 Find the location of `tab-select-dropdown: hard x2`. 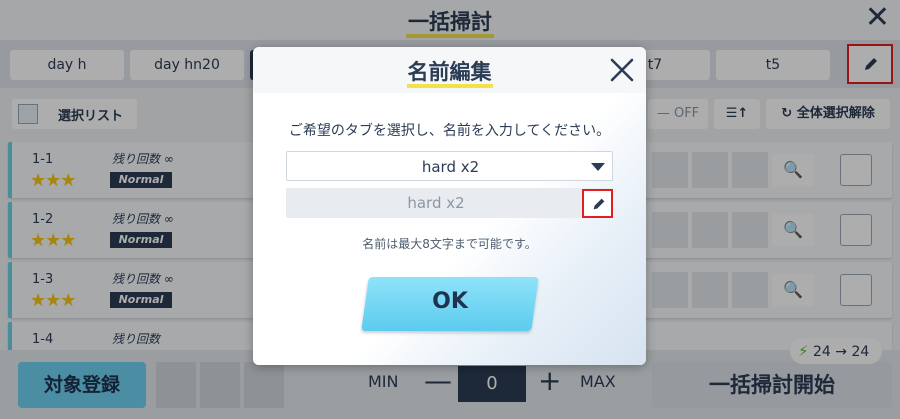

tab-select-dropdown: hard x2 is located at coordinates (449, 166).